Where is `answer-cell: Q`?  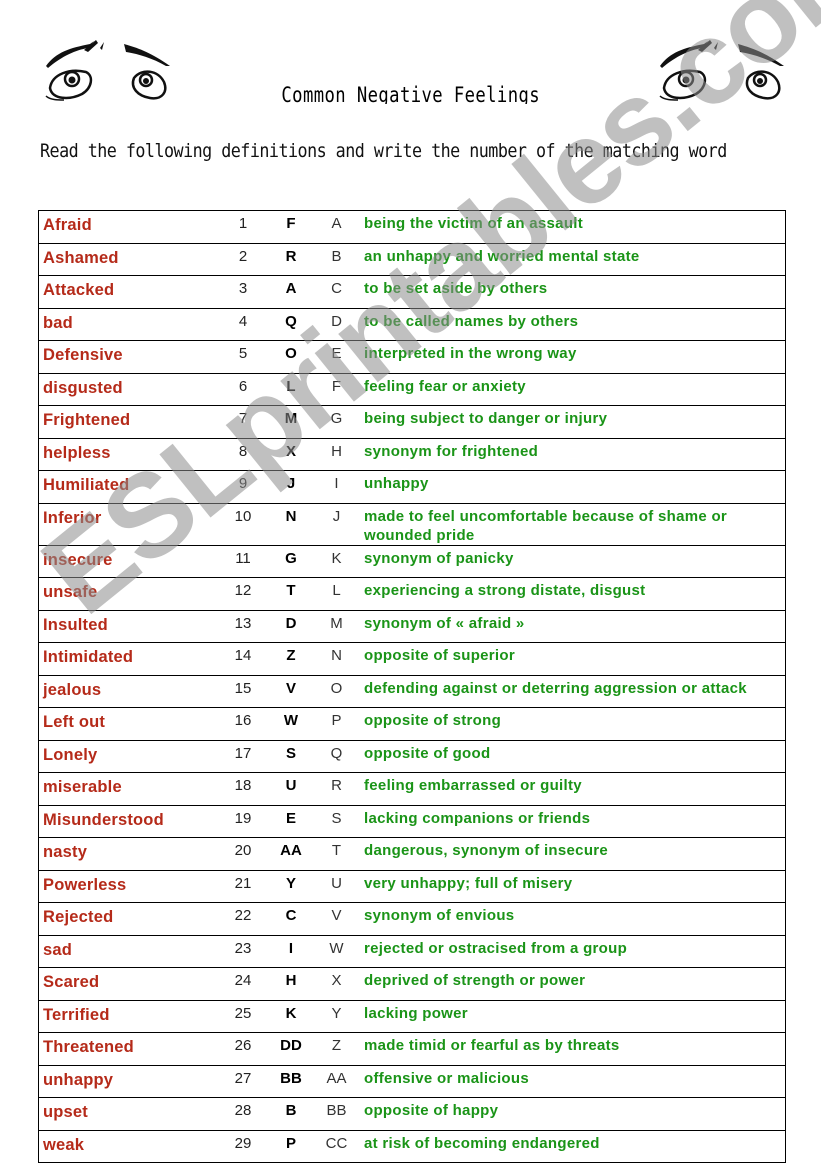 answer-cell: Q is located at coordinates (291, 324).